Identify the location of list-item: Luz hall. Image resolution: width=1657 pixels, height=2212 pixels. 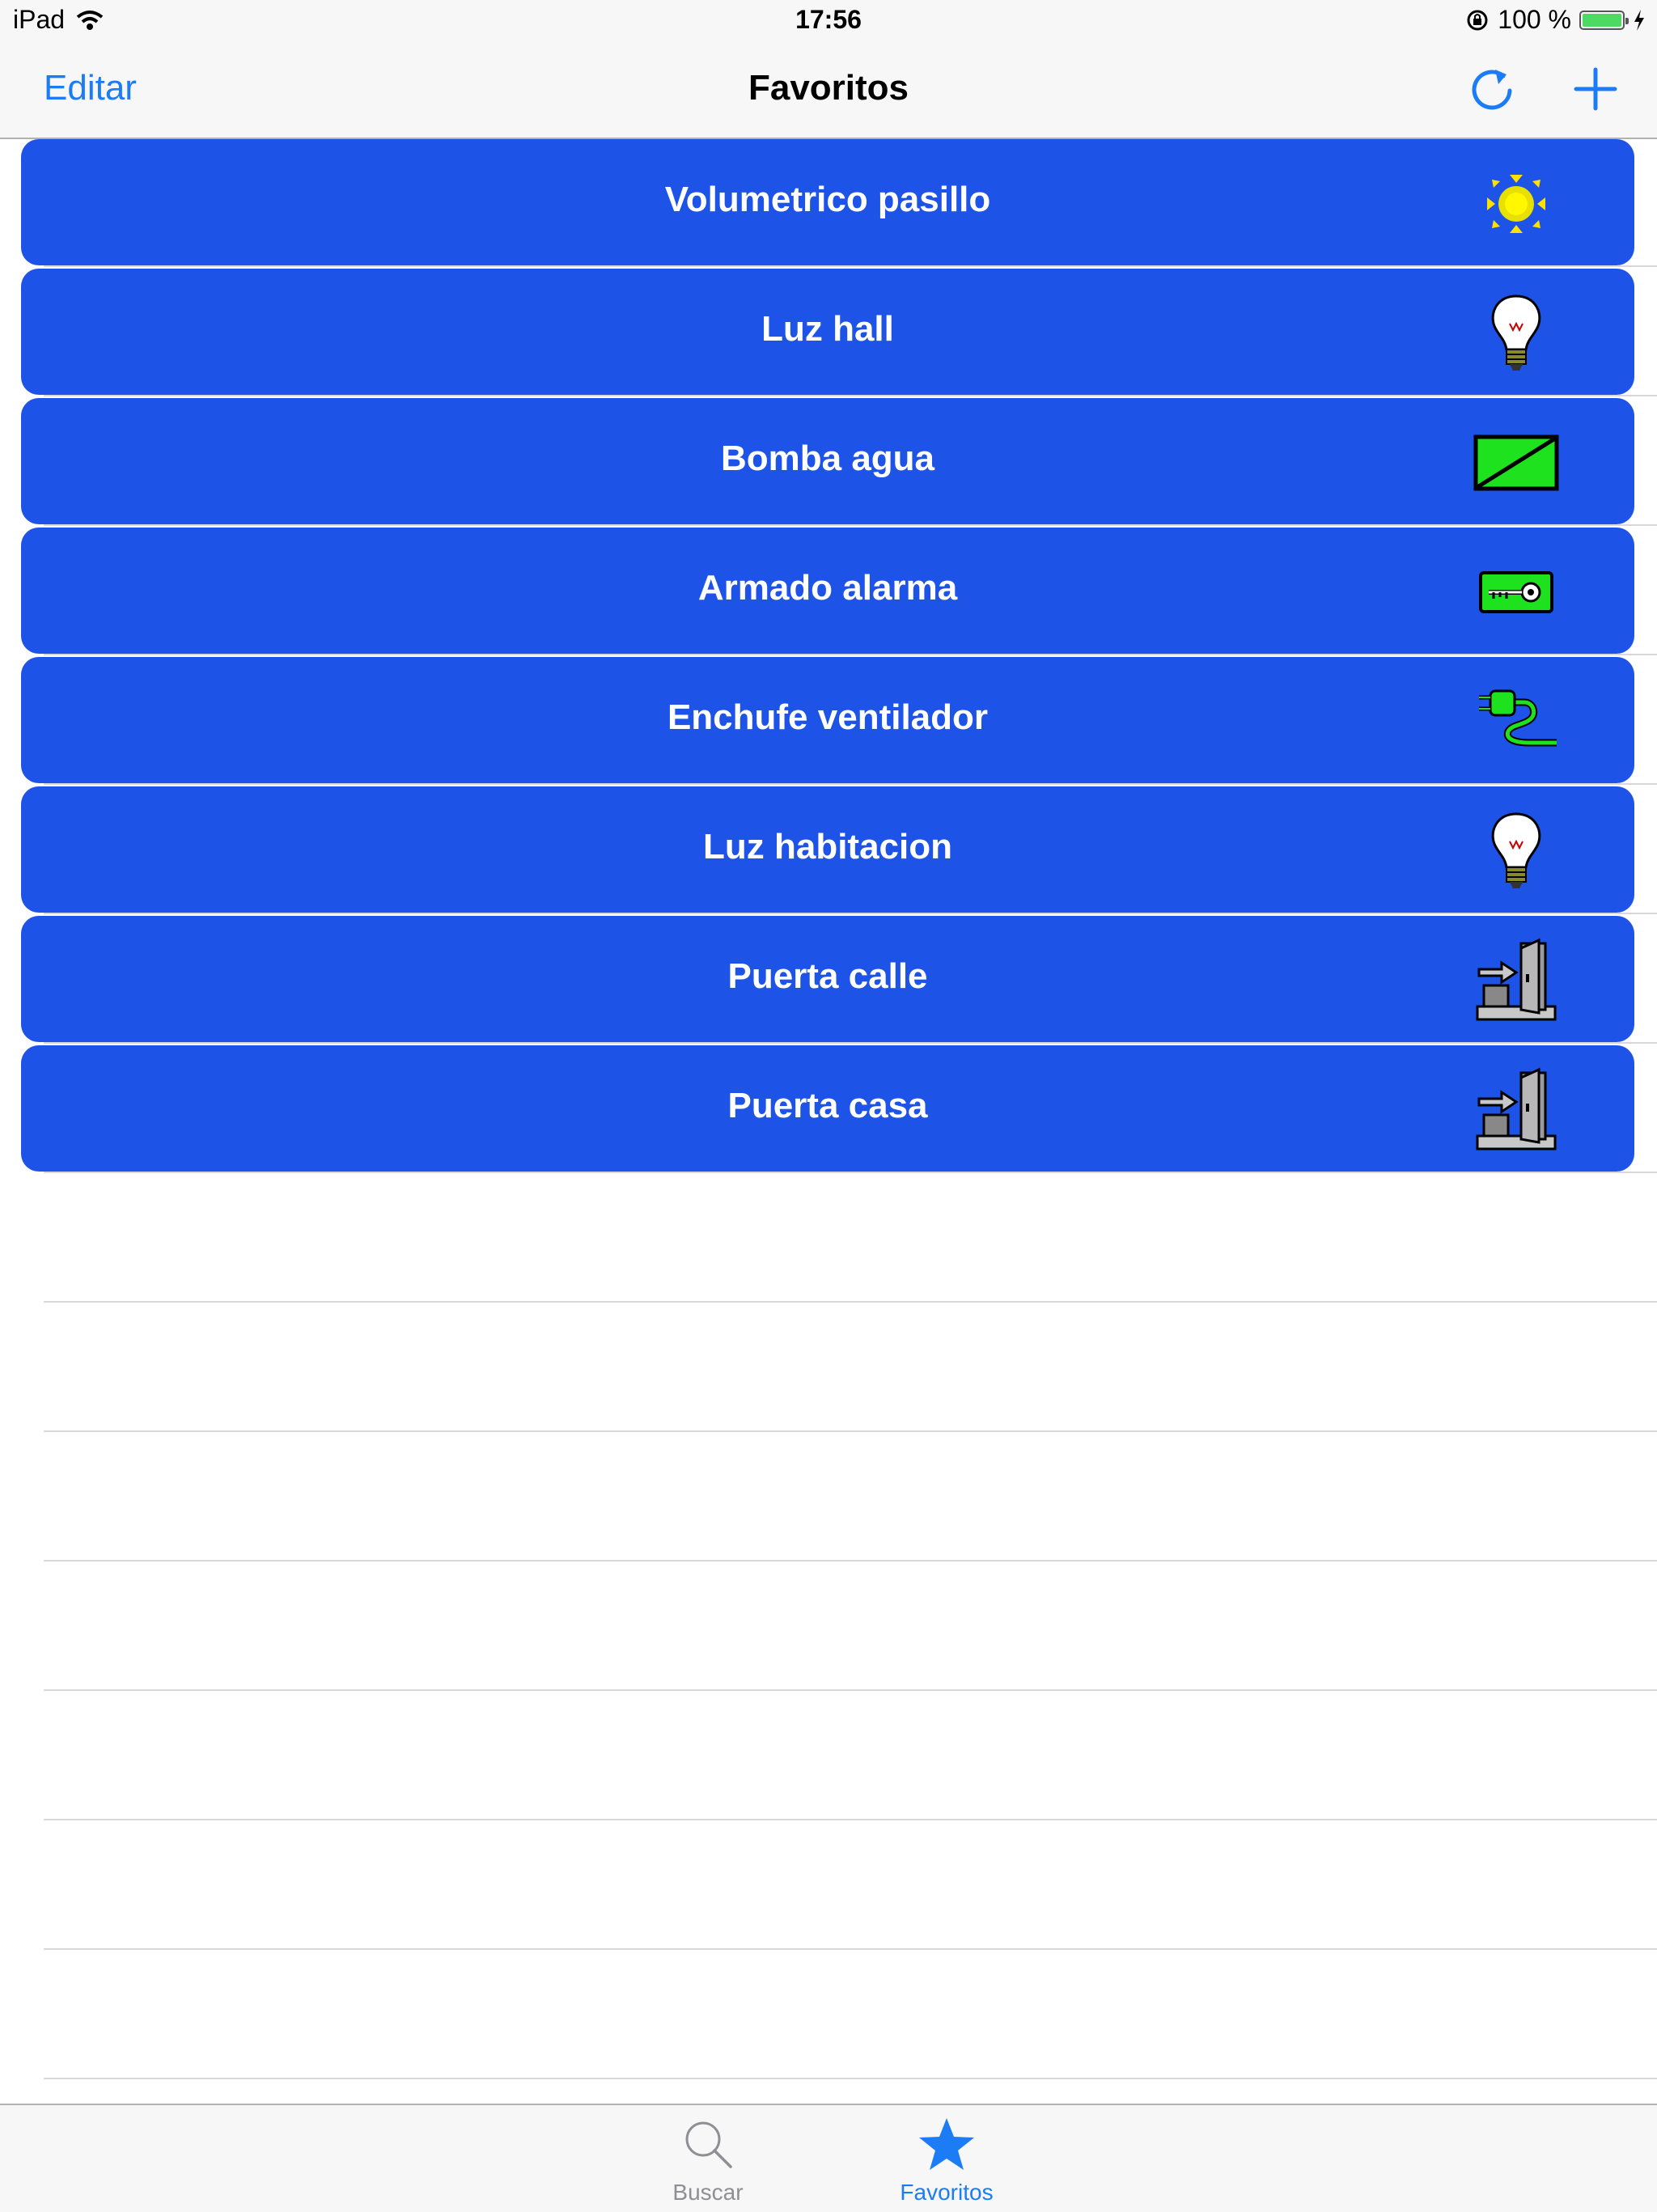
(828, 331).